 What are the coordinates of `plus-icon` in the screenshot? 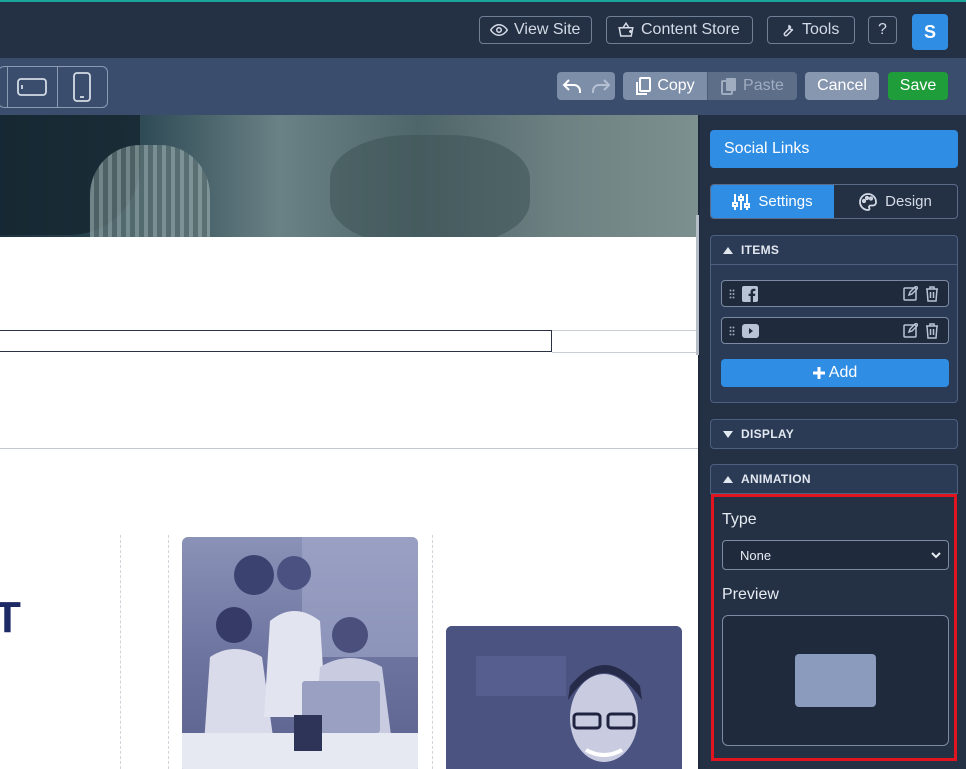 It's located at (818, 373).